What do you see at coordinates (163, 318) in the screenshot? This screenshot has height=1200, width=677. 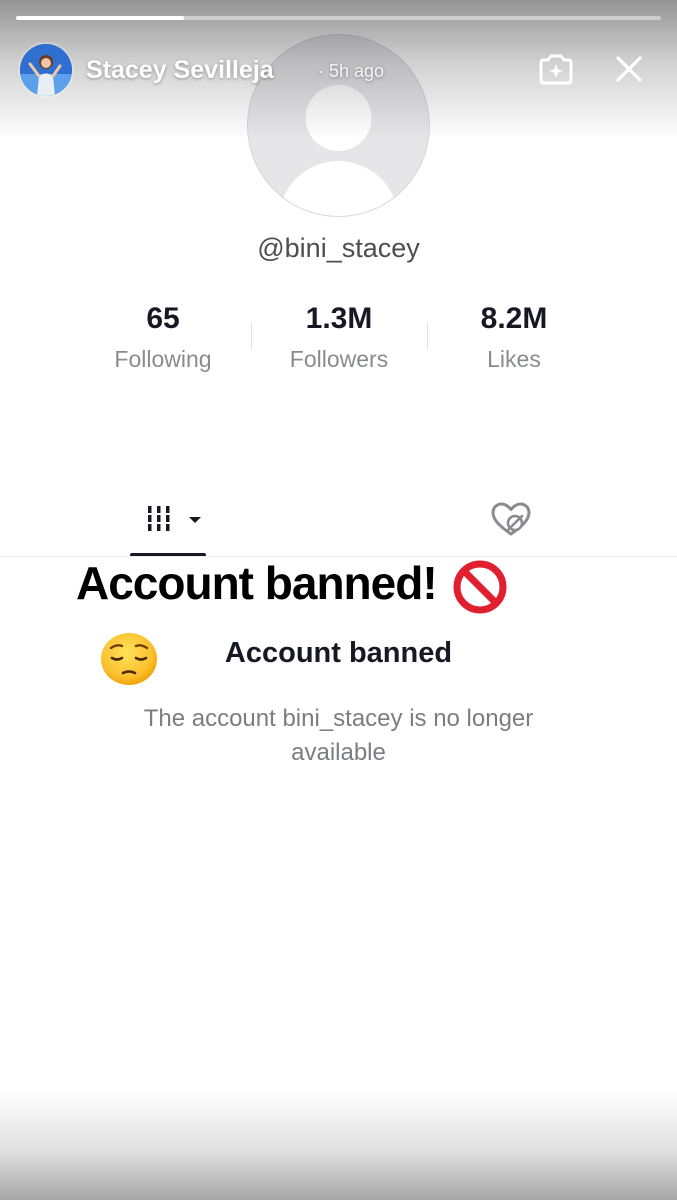 I see `stat-value: 65` at bounding box center [163, 318].